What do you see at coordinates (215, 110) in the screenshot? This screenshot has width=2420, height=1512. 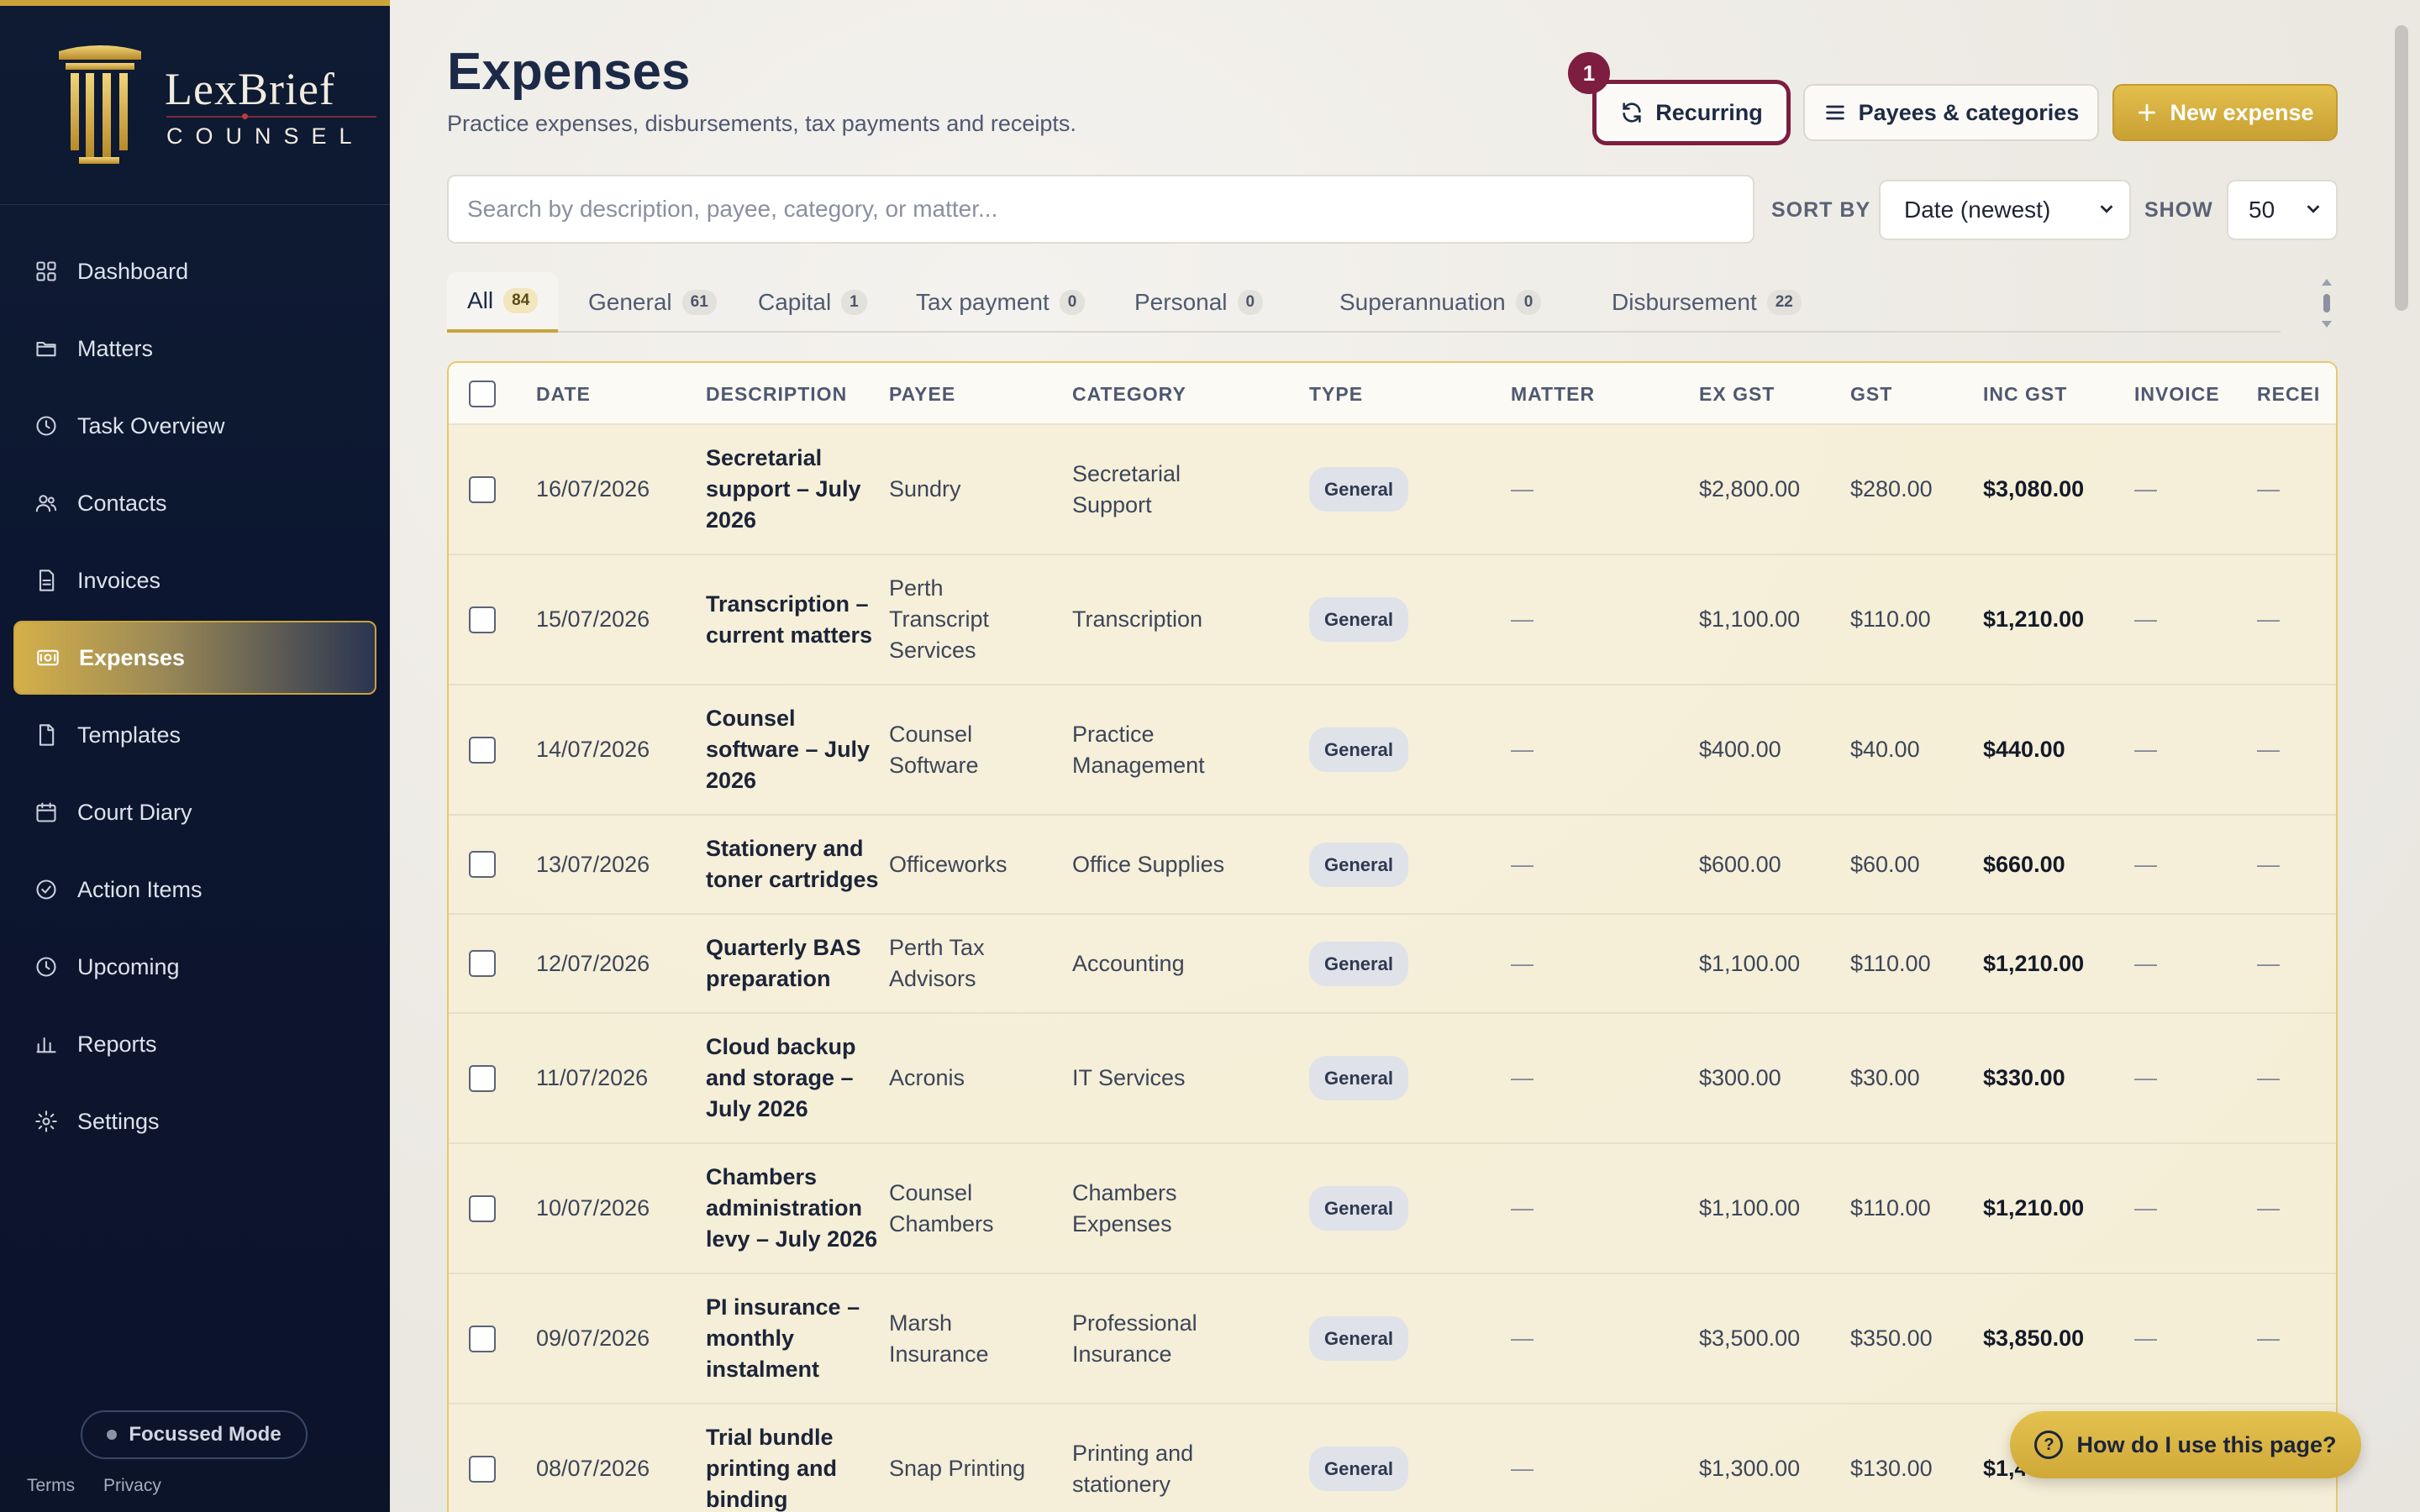 I see `logo: LexBrief COUNSEL` at bounding box center [215, 110].